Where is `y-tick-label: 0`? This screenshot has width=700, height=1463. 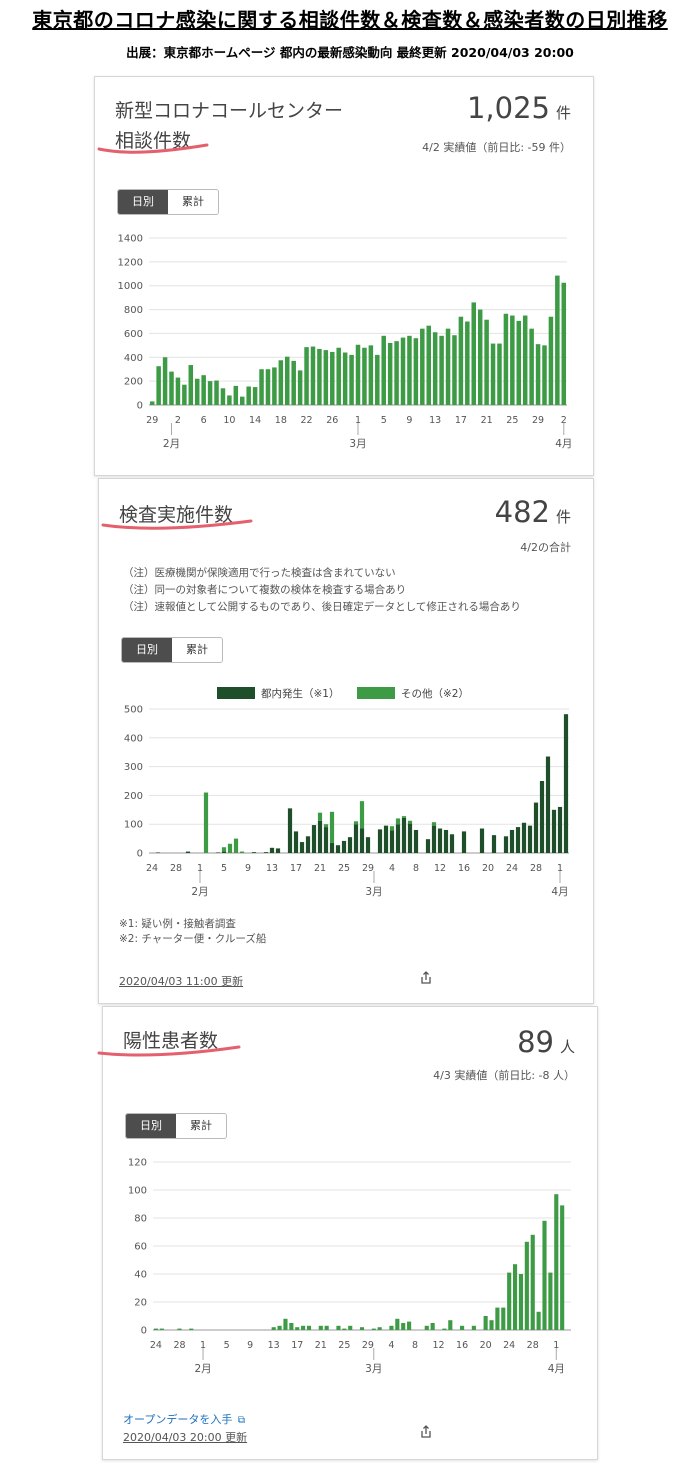
y-tick-label: 0 is located at coordinates (144, 1331).